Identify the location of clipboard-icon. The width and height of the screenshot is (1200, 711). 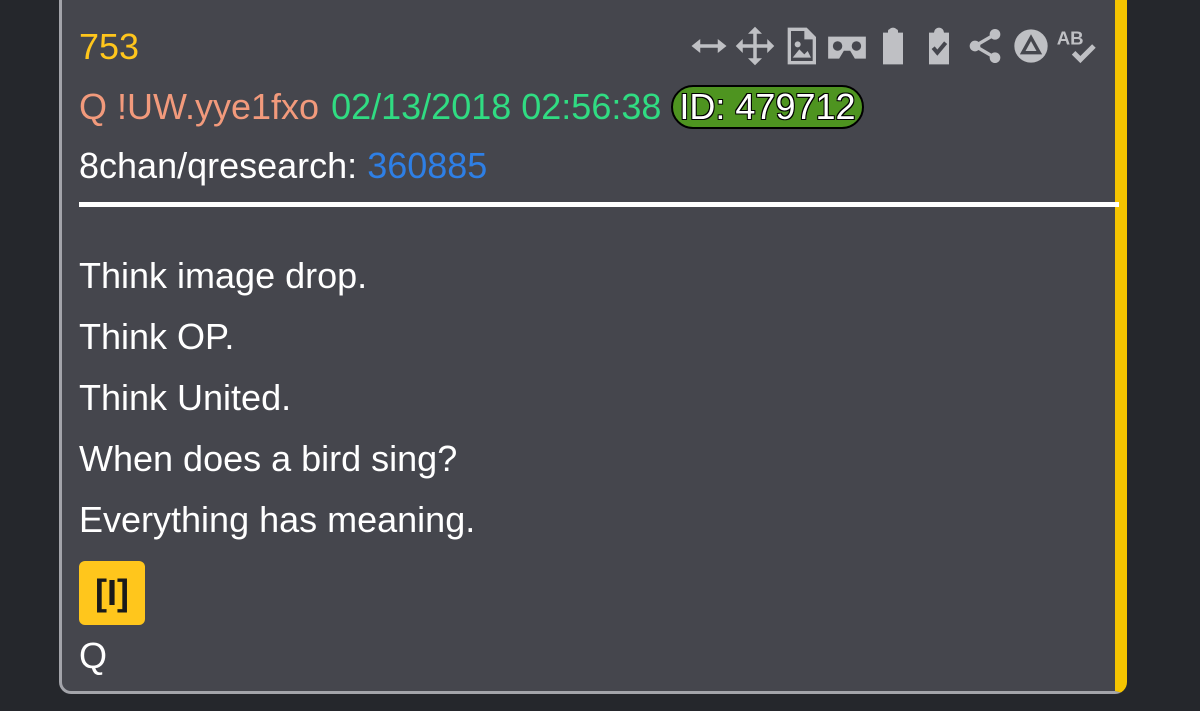
(893, 46).